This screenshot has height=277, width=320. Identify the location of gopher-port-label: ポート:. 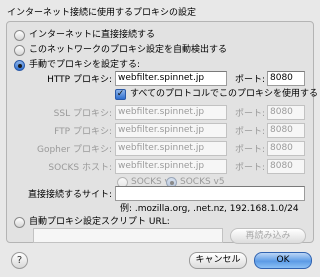
(250, 150).